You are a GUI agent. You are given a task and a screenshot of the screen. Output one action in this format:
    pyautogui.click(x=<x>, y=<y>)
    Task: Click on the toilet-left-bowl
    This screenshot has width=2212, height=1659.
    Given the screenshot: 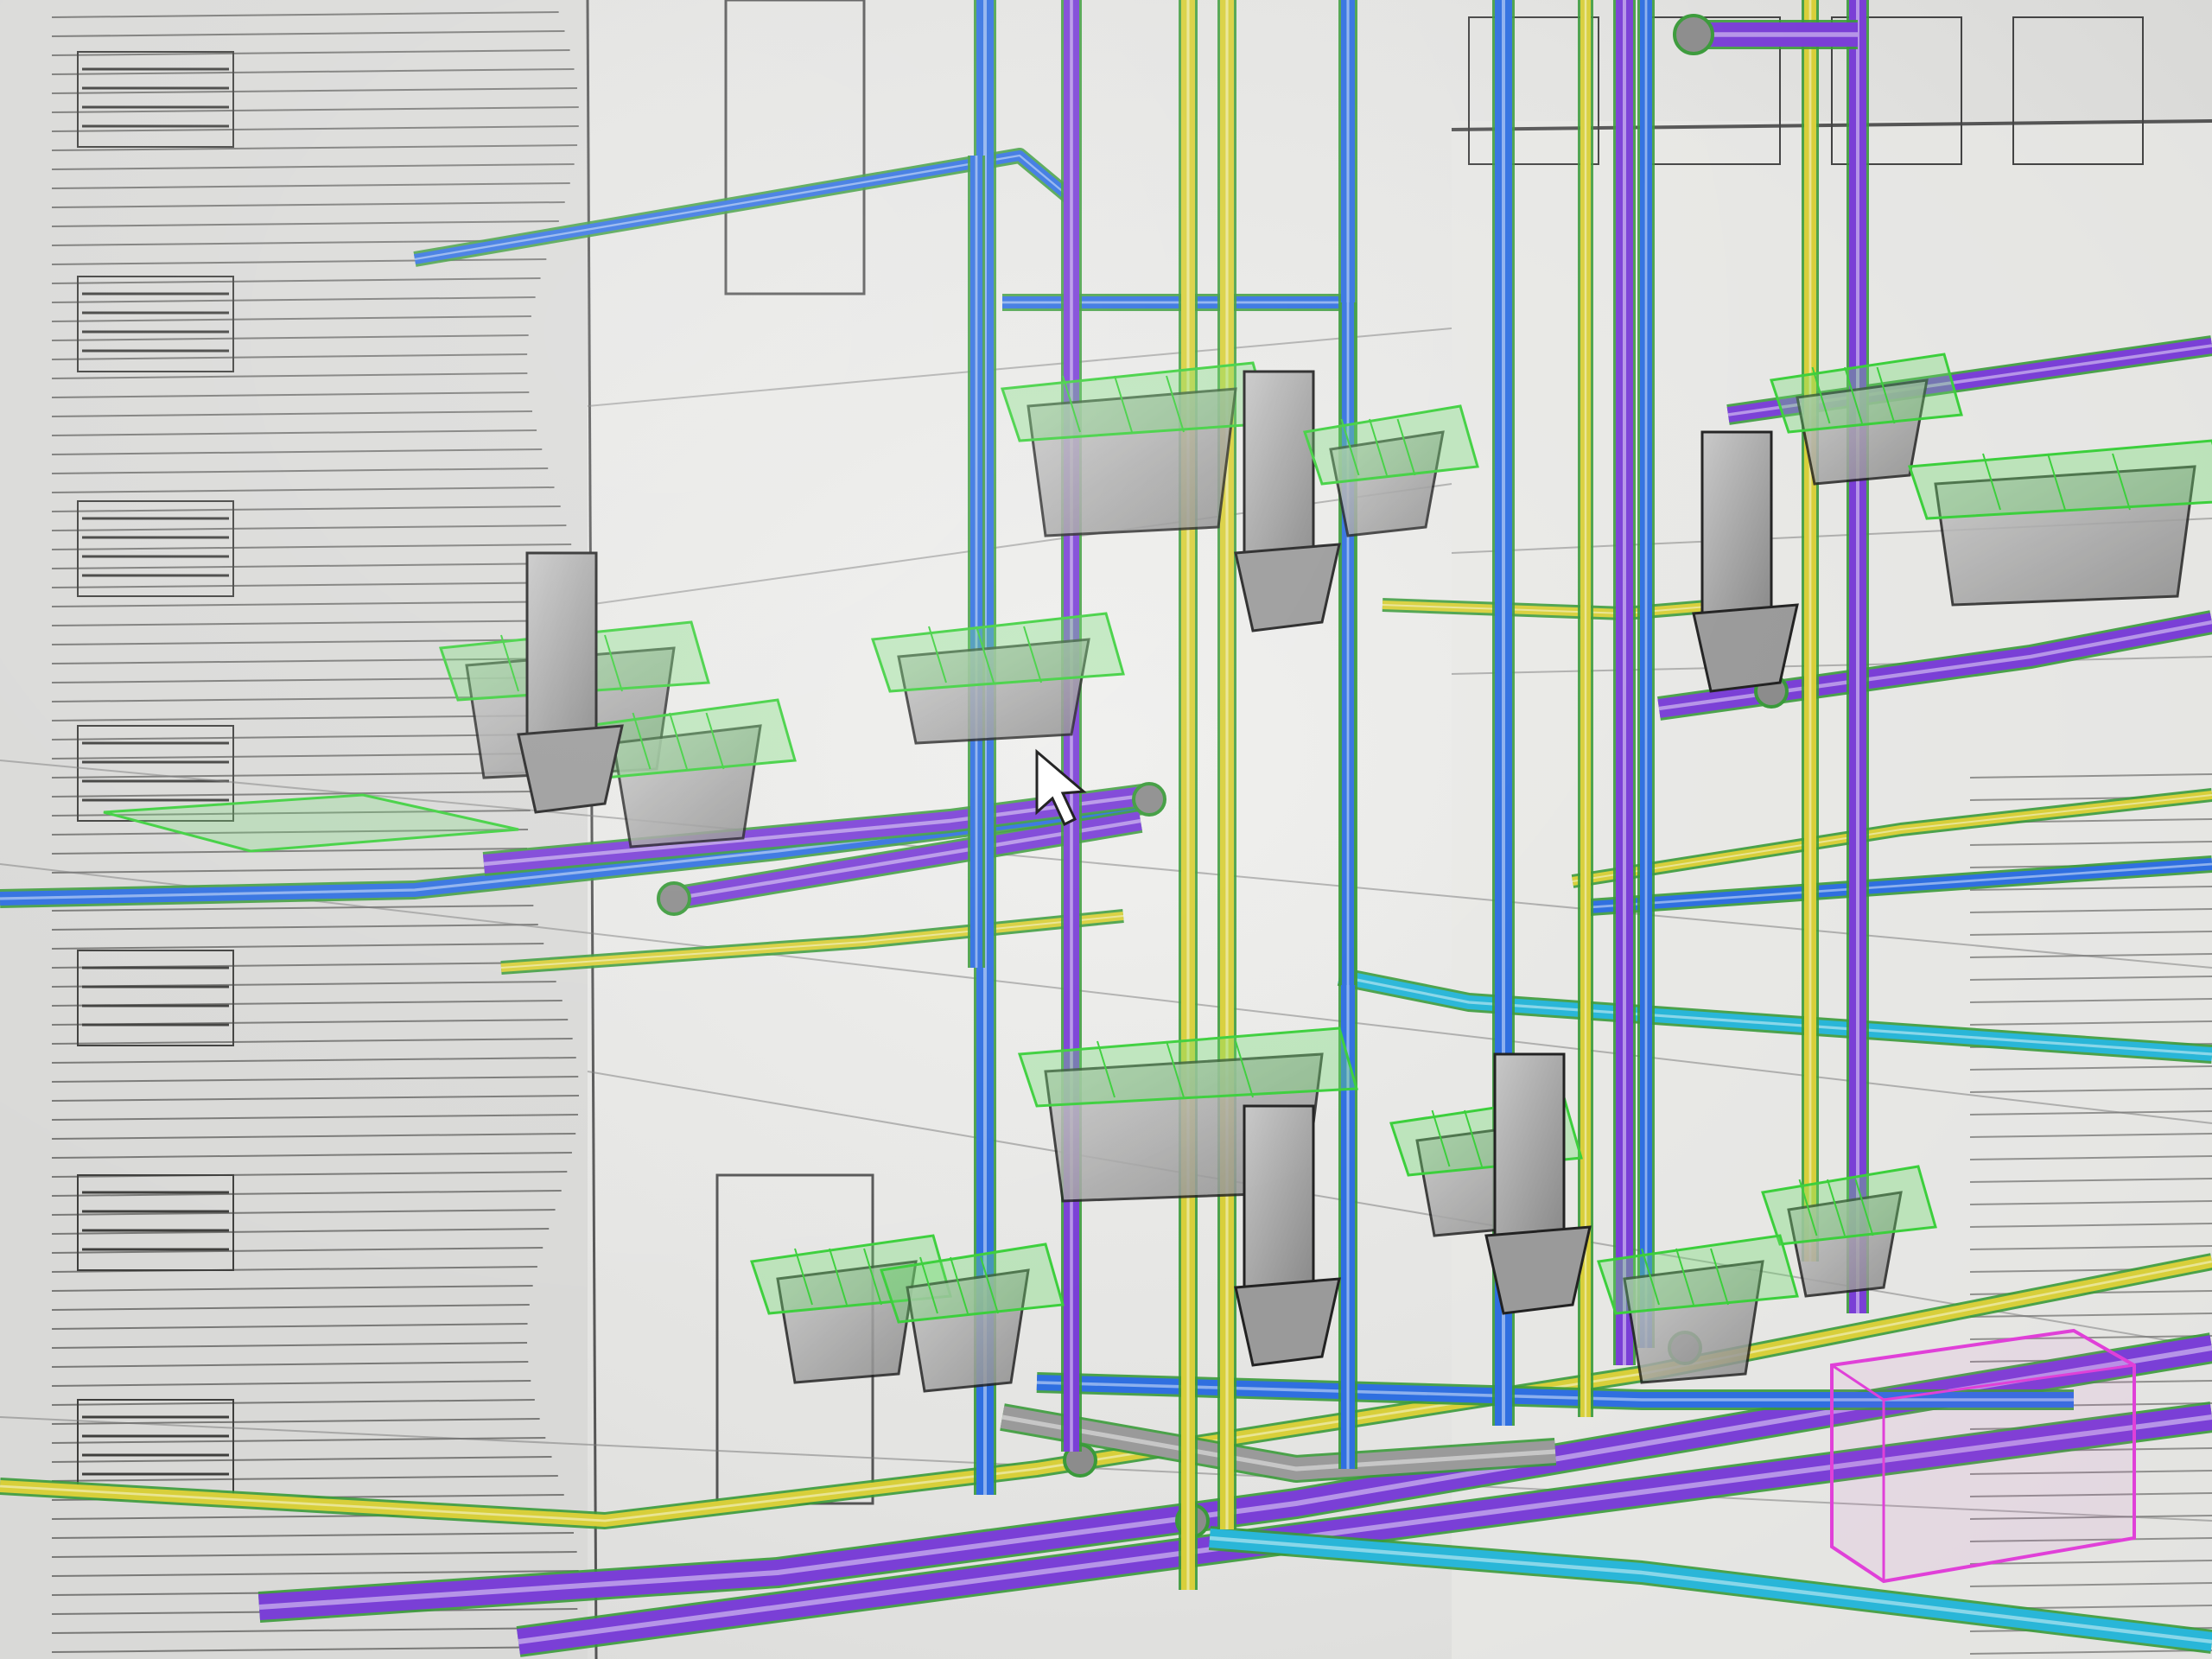 What is the action you would take?
    pyautogui.click(x=570, y=769)
    